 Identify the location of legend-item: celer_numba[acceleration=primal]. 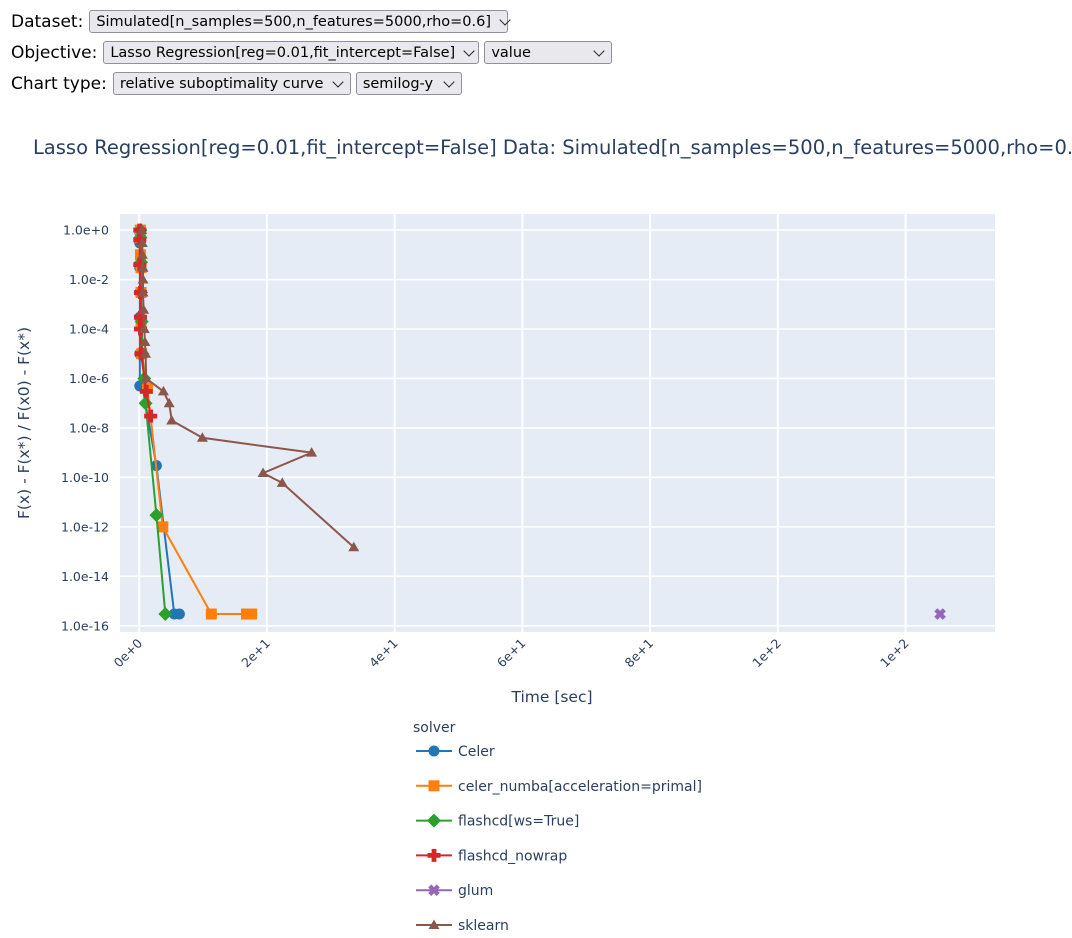
(559, 787).